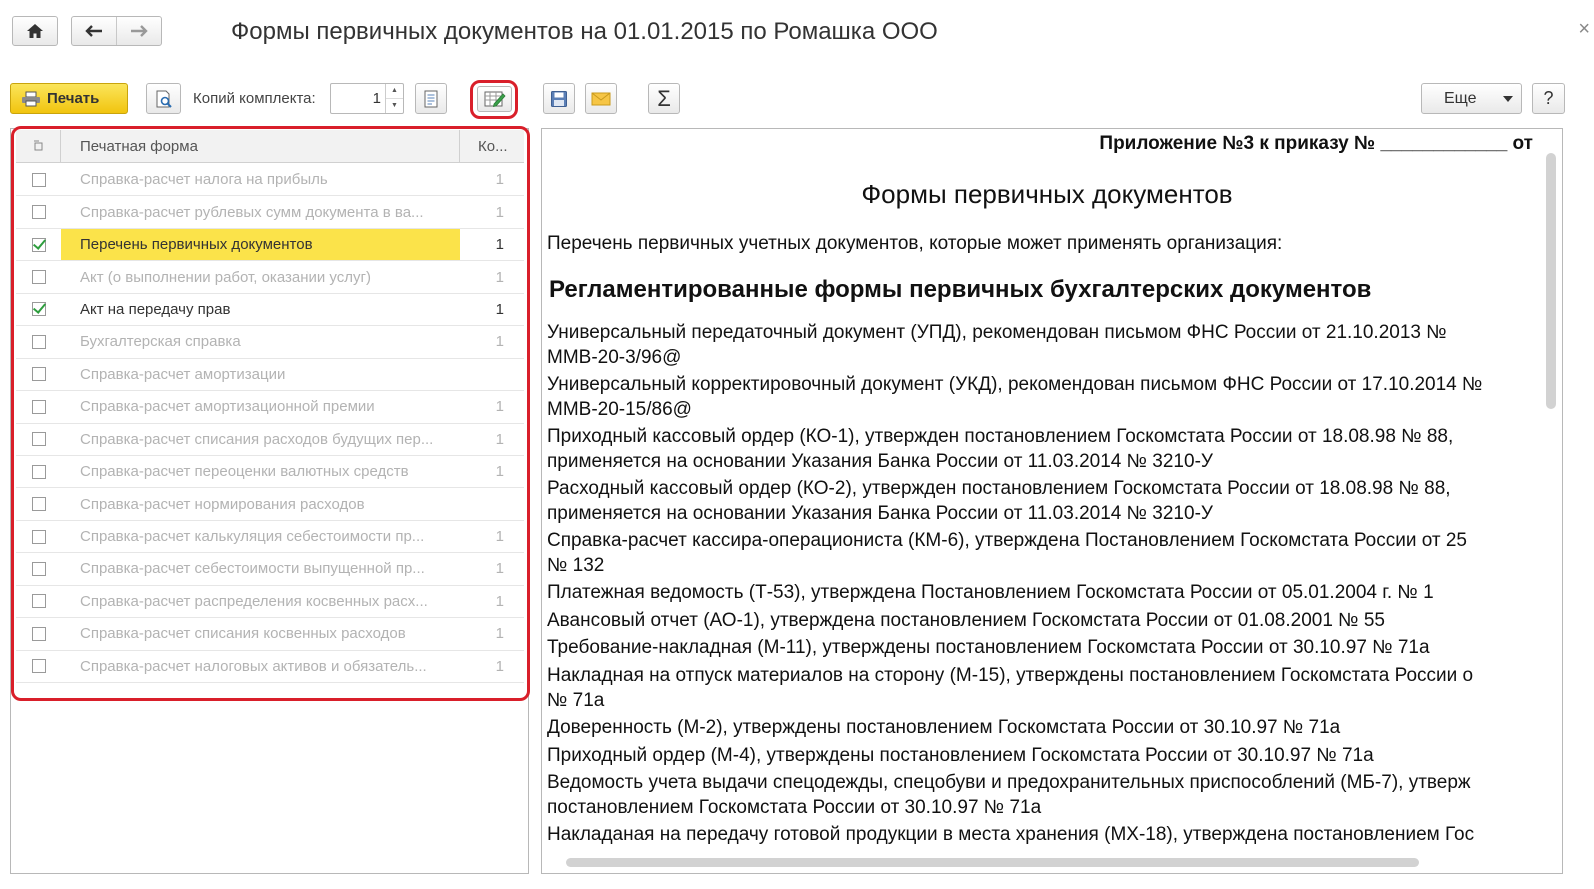 Image resolution: width=1594 pixels, height=889 pixels. What do you see at coordinates (494, 99) in the screenshot?
I see `highlight-edit-button` at bounding box center [494, 99].